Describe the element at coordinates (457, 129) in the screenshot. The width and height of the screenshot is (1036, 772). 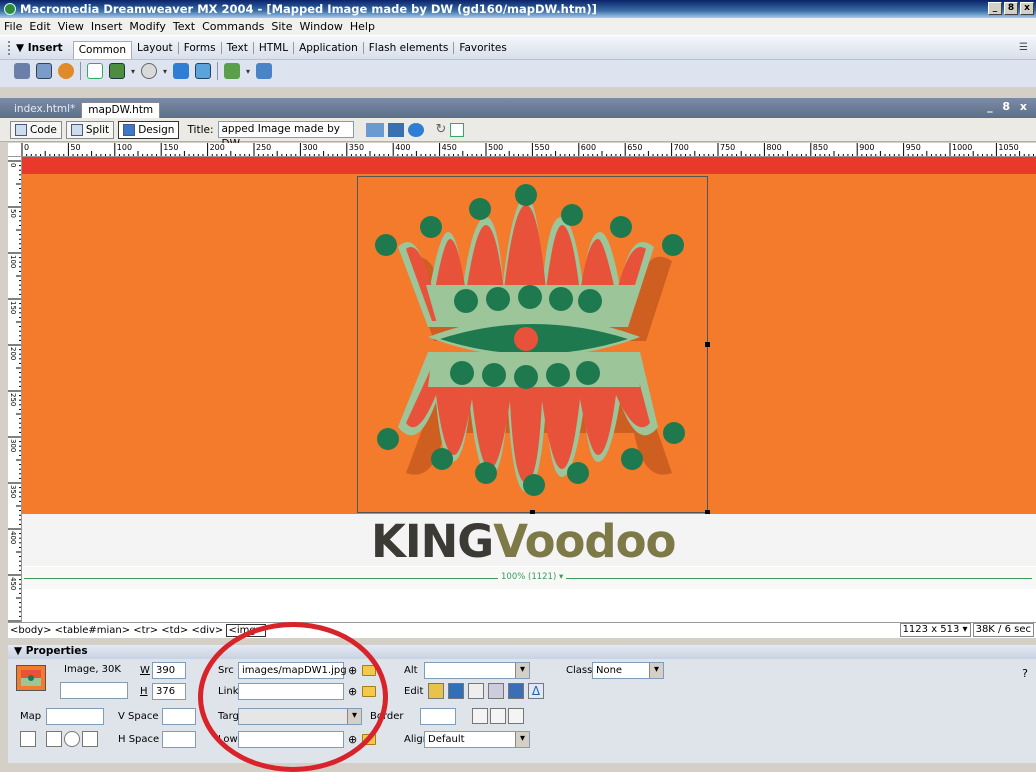
I see `view-options-icon` at that location.